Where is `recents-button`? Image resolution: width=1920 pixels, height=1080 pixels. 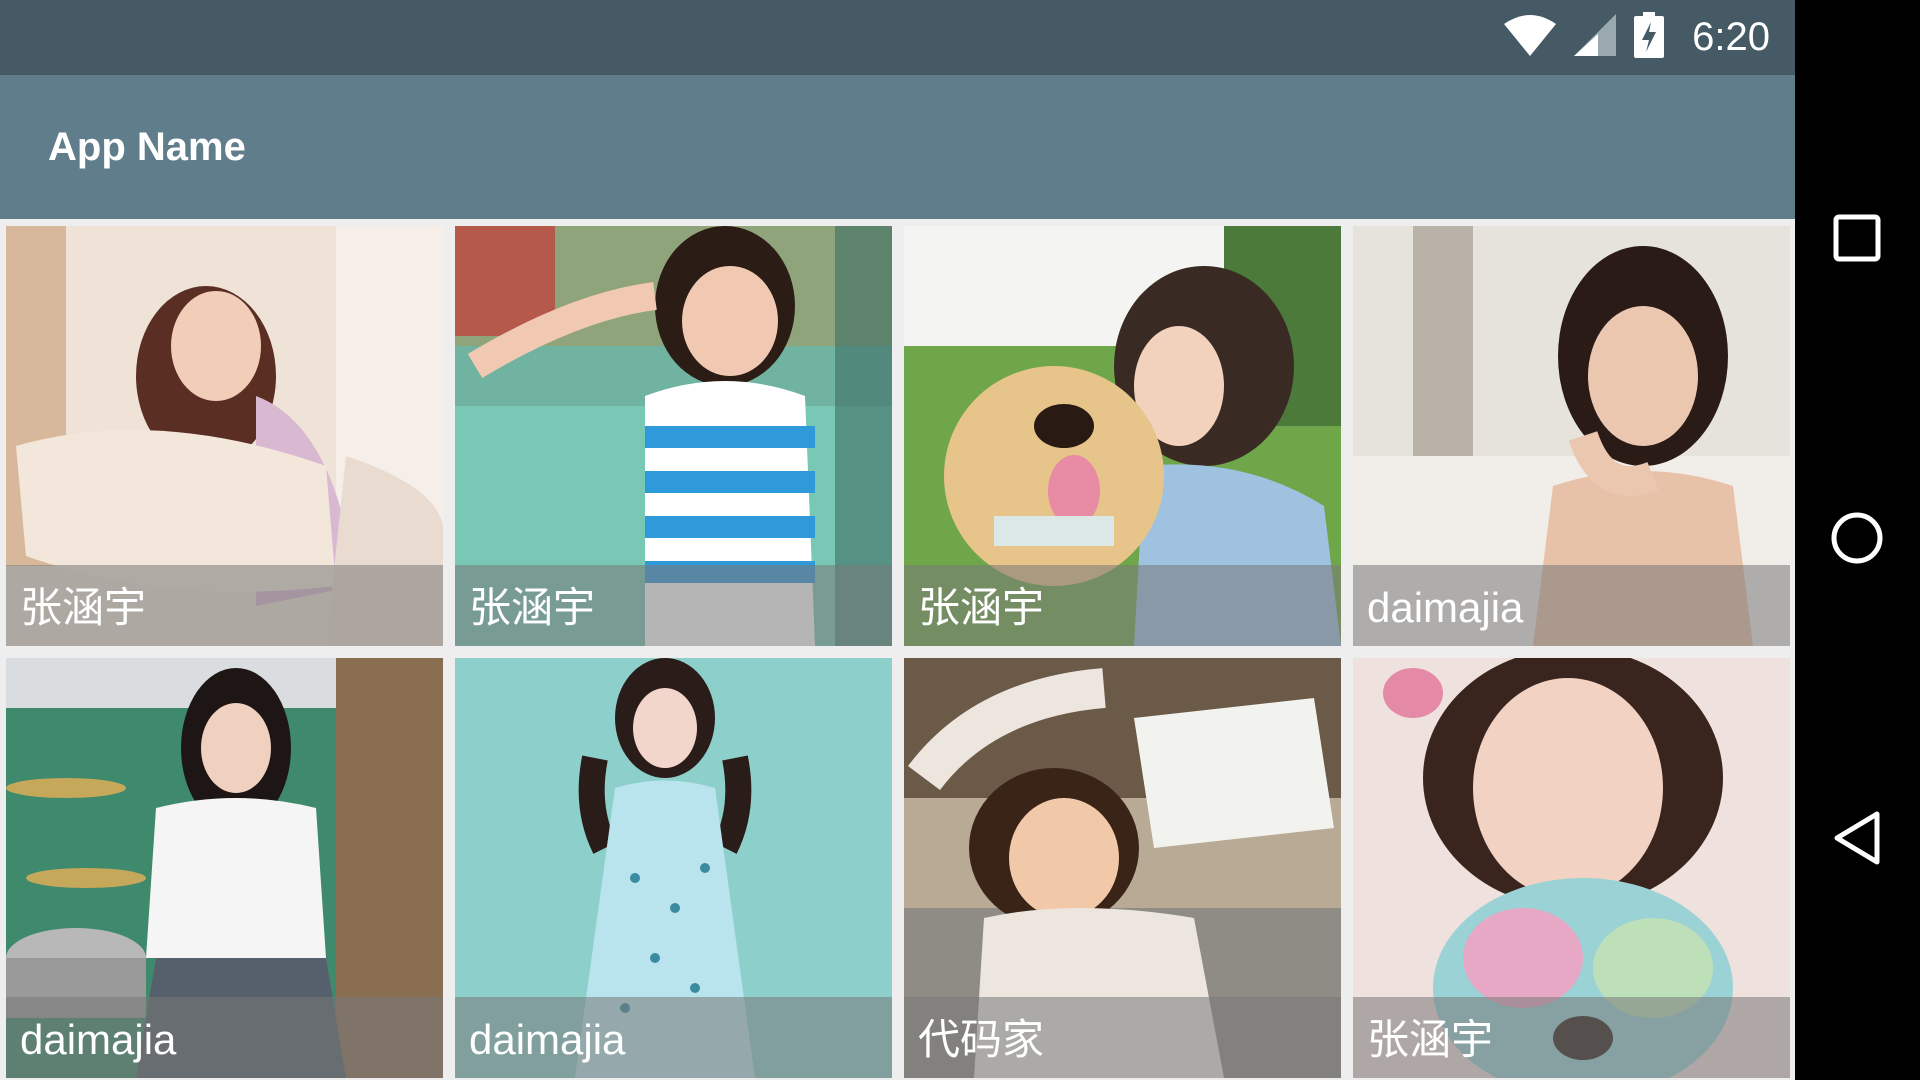 recents-button is located at coordinates (1857, 240).